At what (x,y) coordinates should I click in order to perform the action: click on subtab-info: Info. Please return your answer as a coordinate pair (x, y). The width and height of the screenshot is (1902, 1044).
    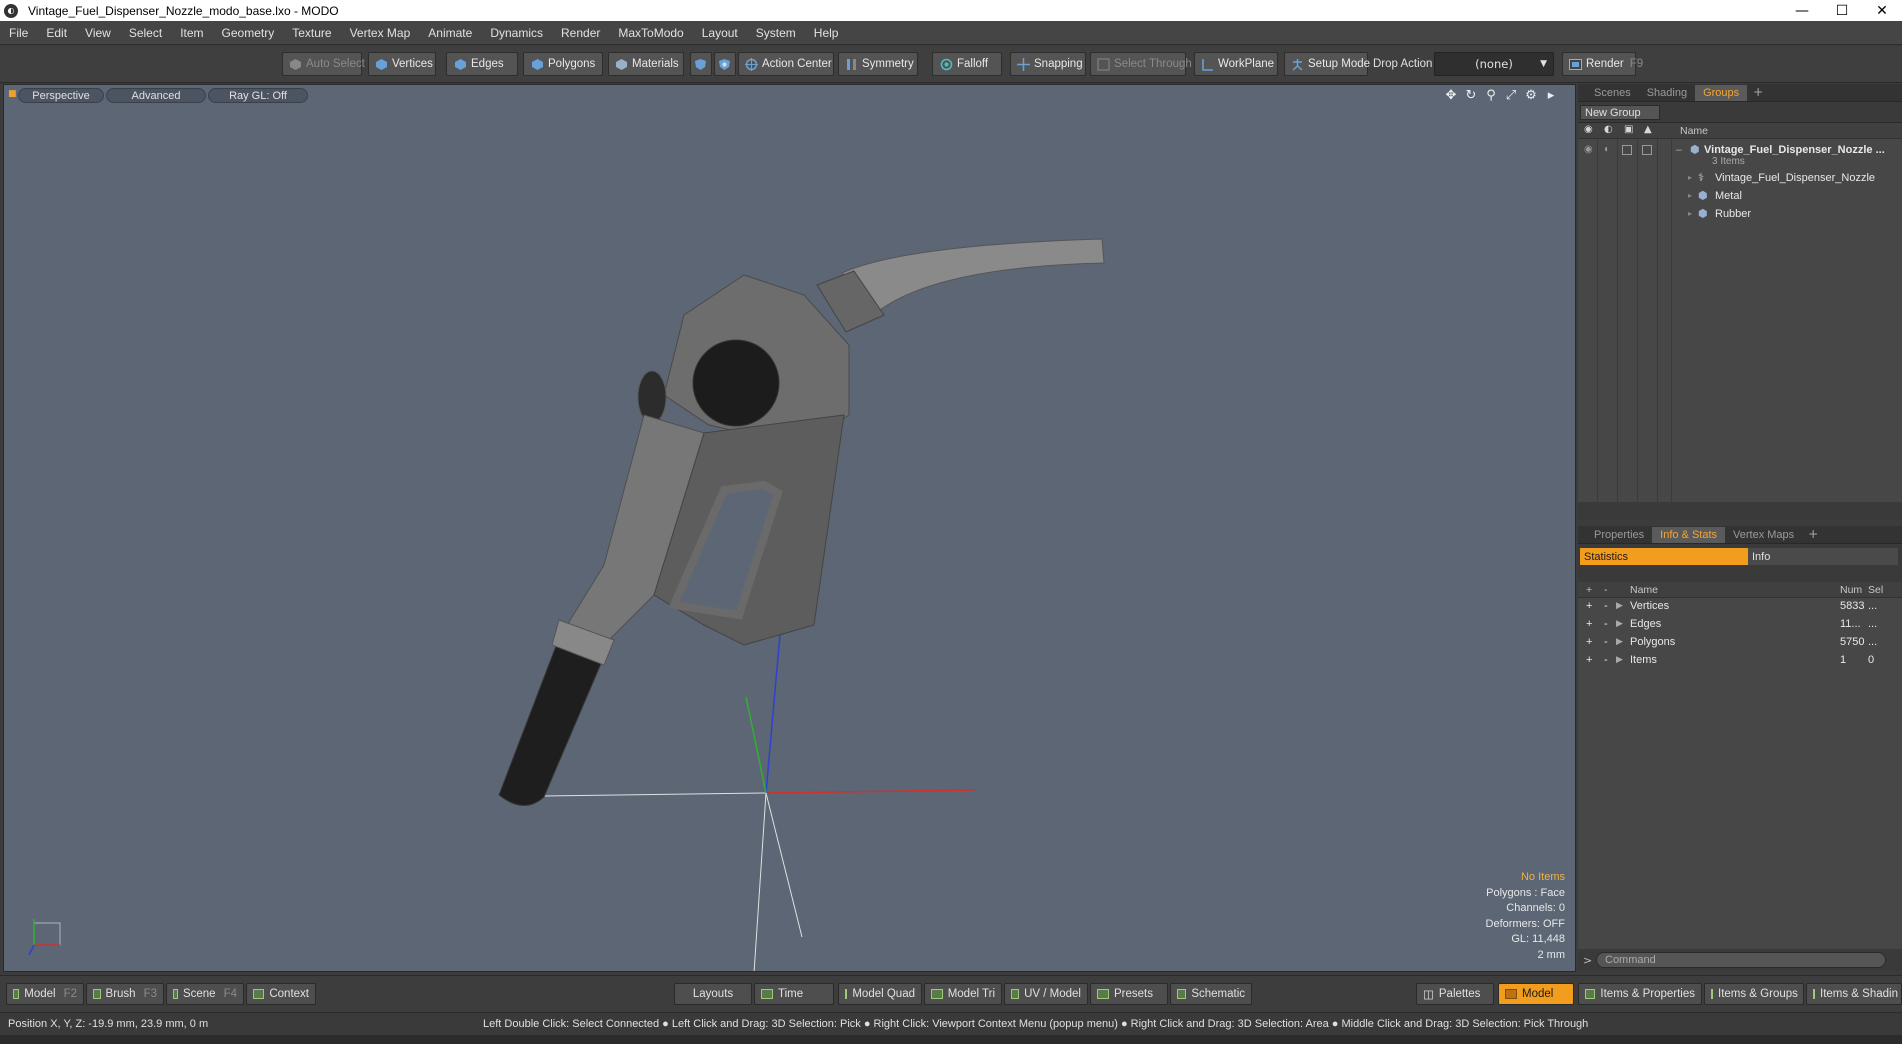
    Looking at the image, I should click on (1823, 556).